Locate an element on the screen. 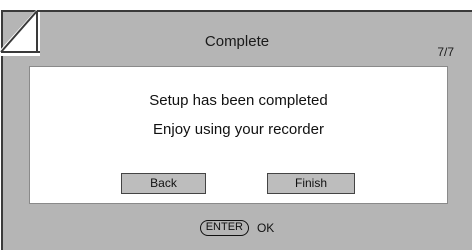 This screenshot has height=251, width=474. ok-label: OK is located at coordinates (265, 228).